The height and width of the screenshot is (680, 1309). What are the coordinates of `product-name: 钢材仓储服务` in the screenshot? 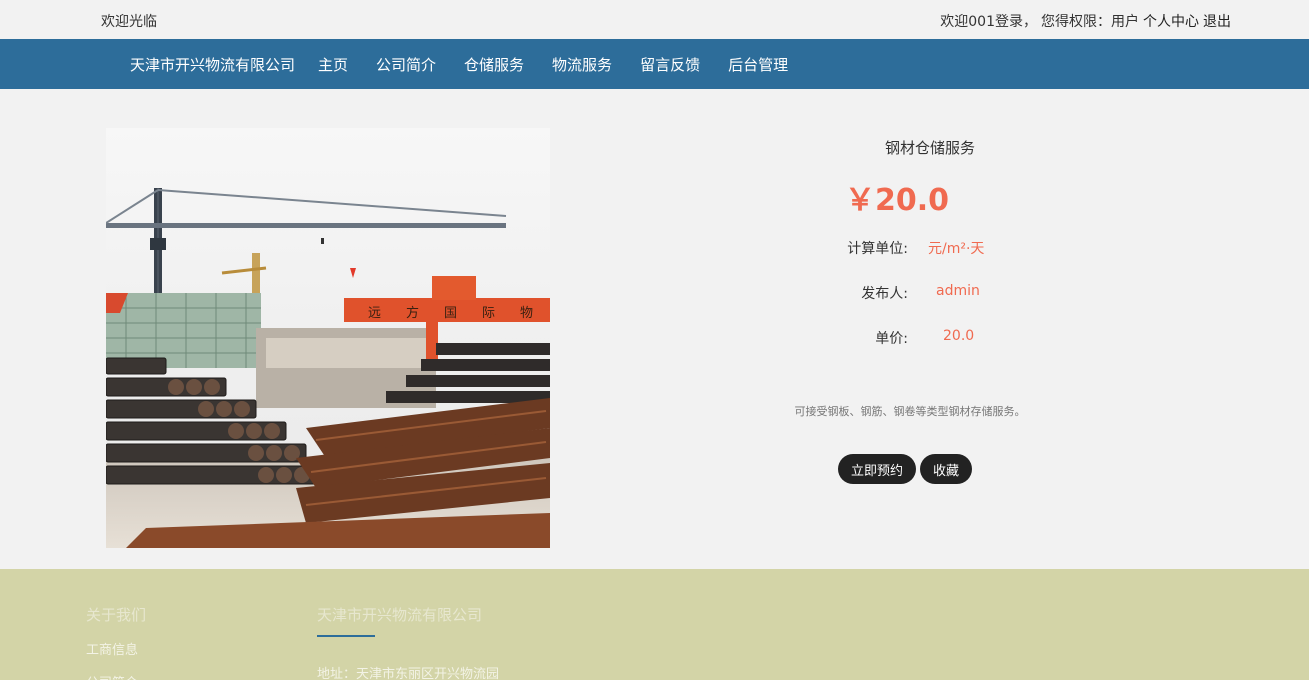 It's located at (929, 148).